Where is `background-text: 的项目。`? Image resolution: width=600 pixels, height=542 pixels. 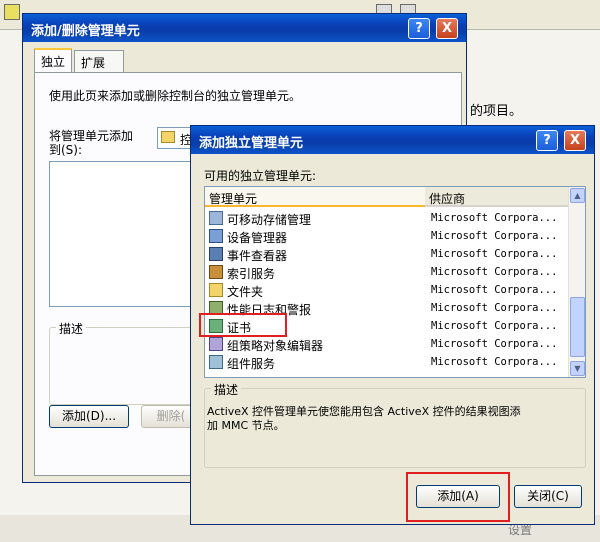
background-text: 的项目。 is located at coordinates (496, 111).